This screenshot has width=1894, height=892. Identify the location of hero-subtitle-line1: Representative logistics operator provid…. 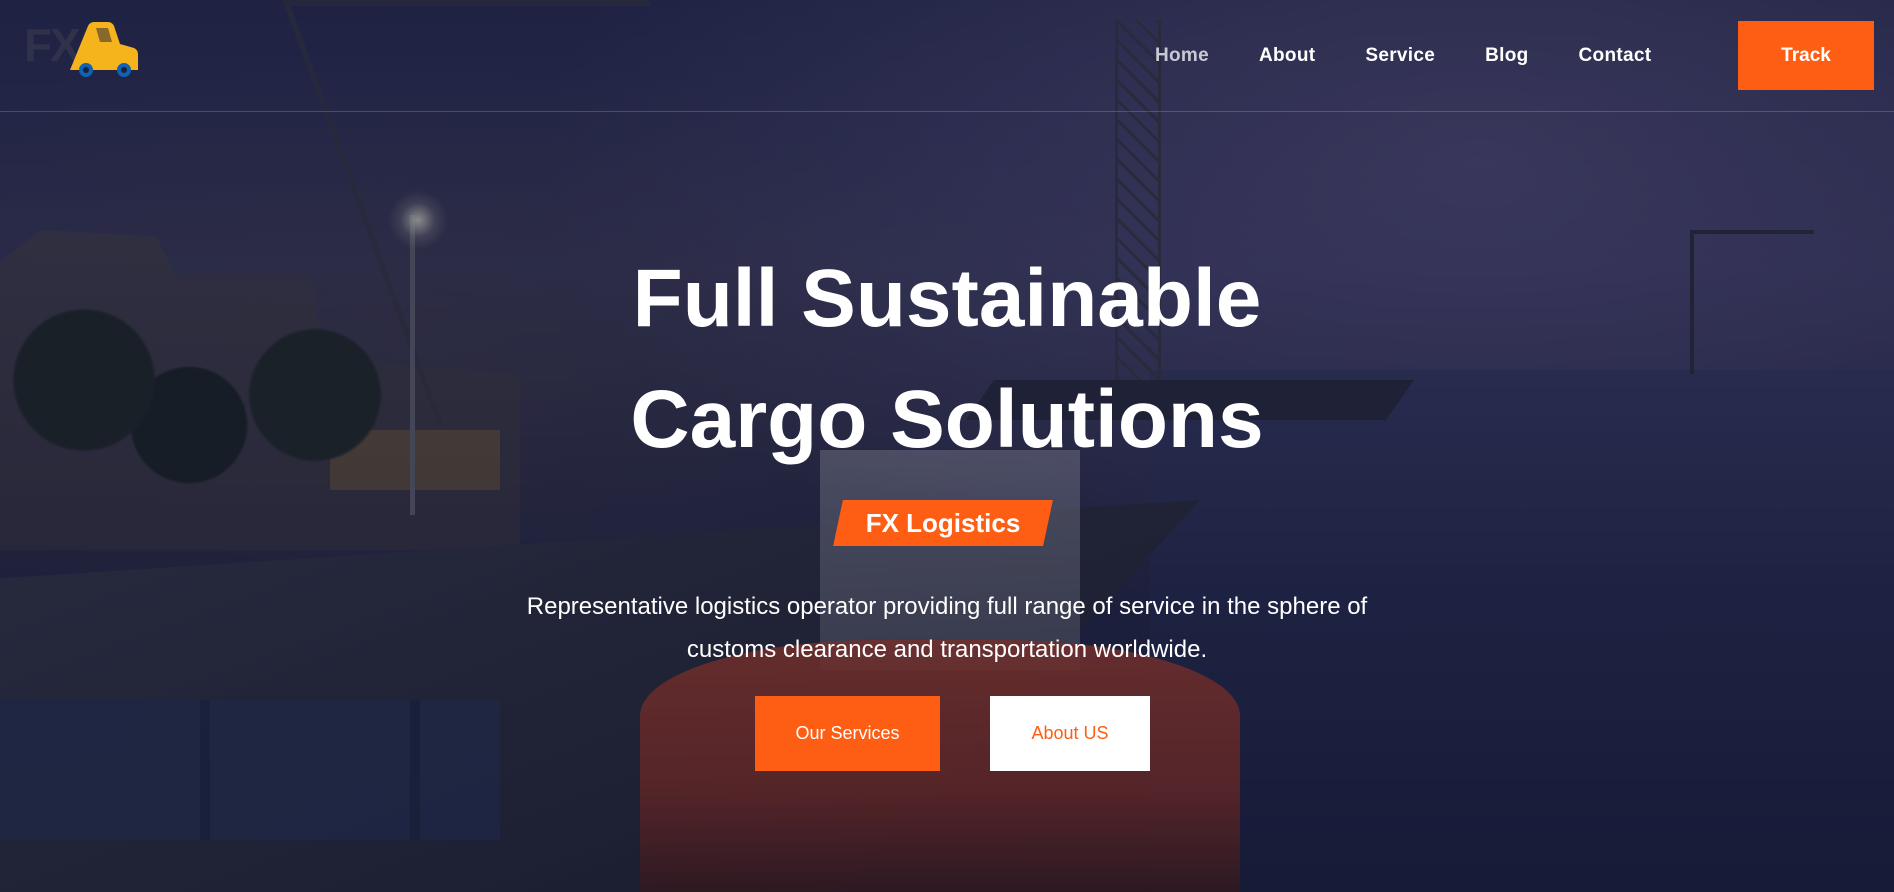
(947, 606).